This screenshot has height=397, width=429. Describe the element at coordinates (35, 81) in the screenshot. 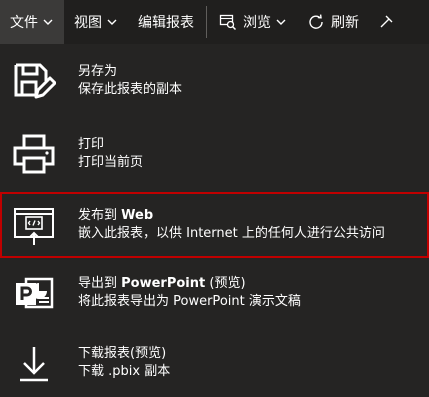

I see `save-as-icon` at that location.